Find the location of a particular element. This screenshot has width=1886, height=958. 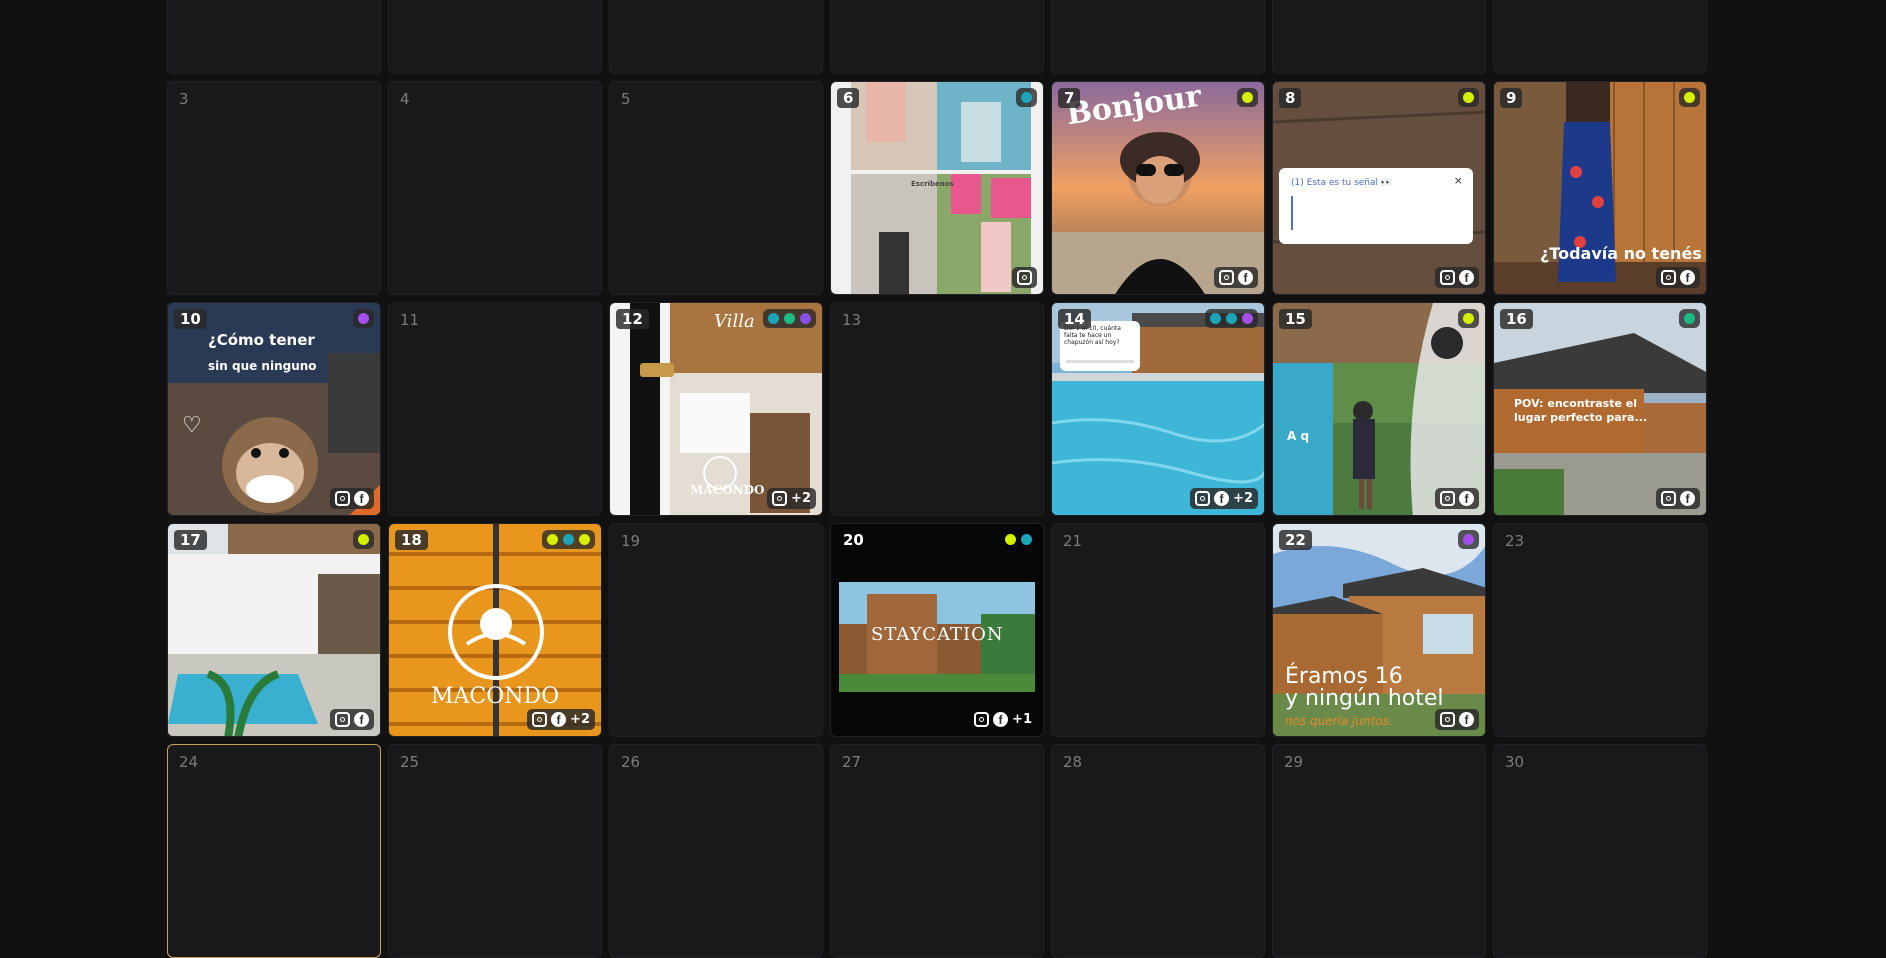

poll-slider is located at coordinates (1100, 361).